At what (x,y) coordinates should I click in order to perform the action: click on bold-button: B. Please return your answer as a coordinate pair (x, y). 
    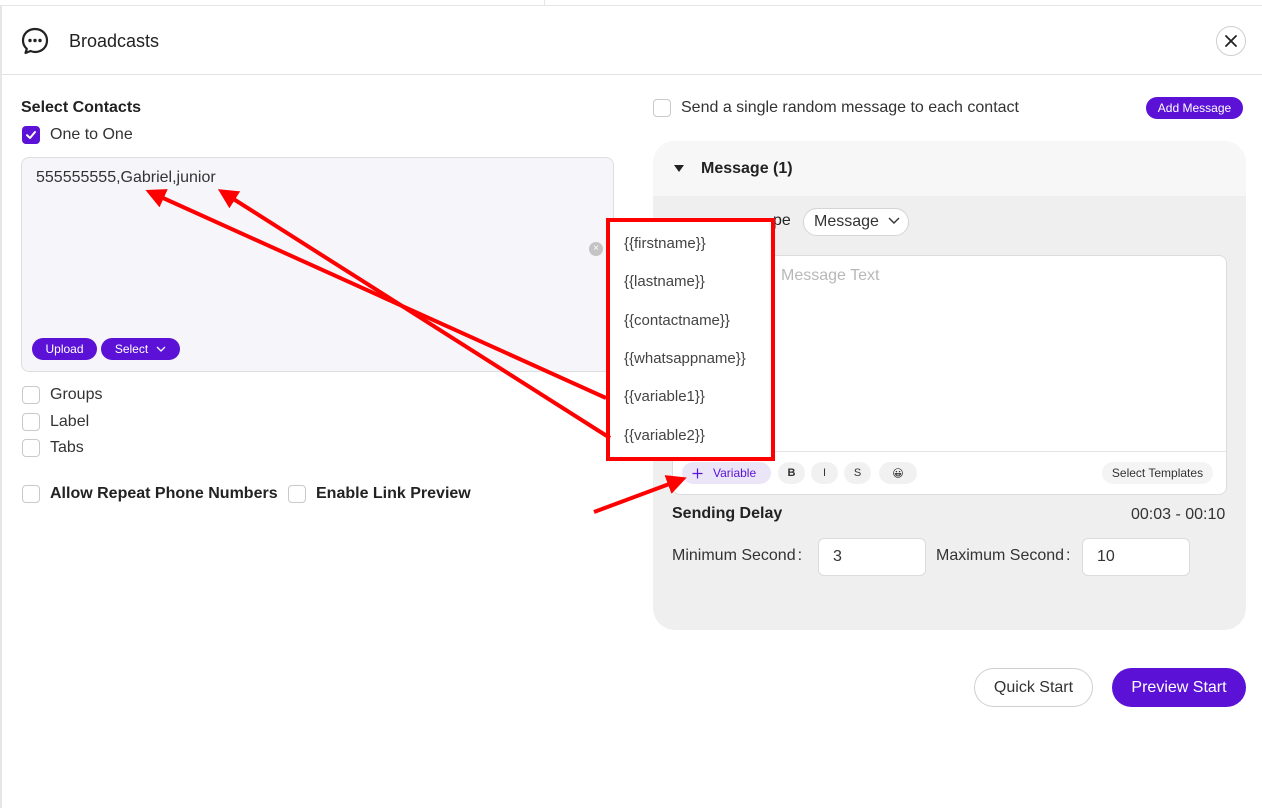
    Looking at the image, I should click on (791, 473).